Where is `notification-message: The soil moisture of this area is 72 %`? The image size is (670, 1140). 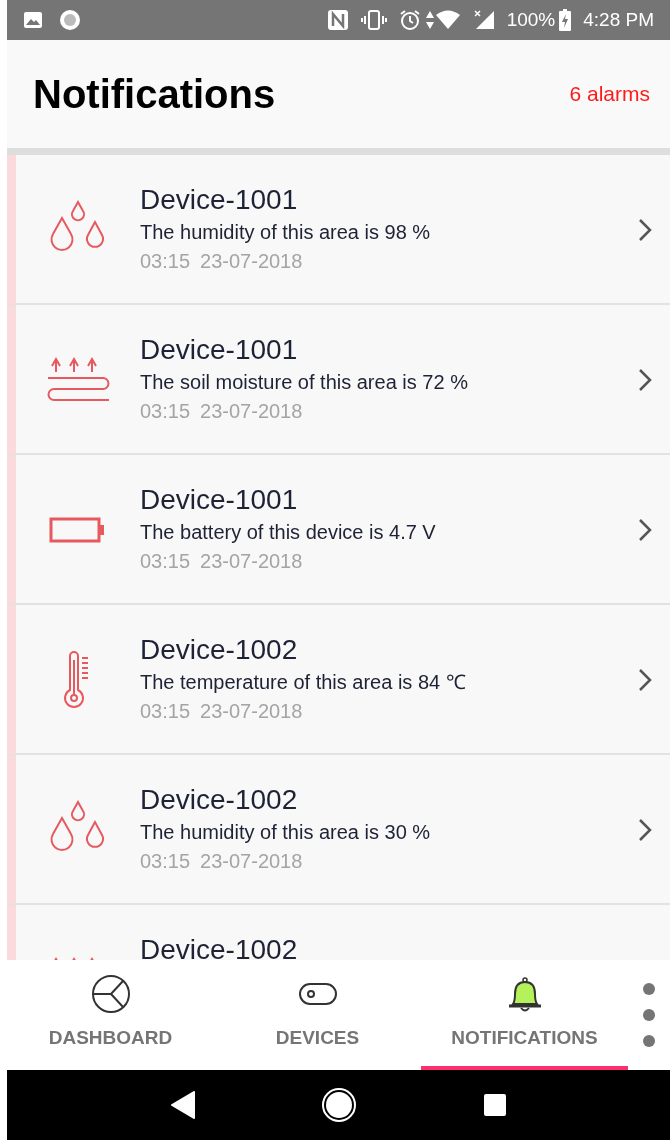 notification-message: The soil moisture of this area is 72 % is located at coordinates (304, 382).